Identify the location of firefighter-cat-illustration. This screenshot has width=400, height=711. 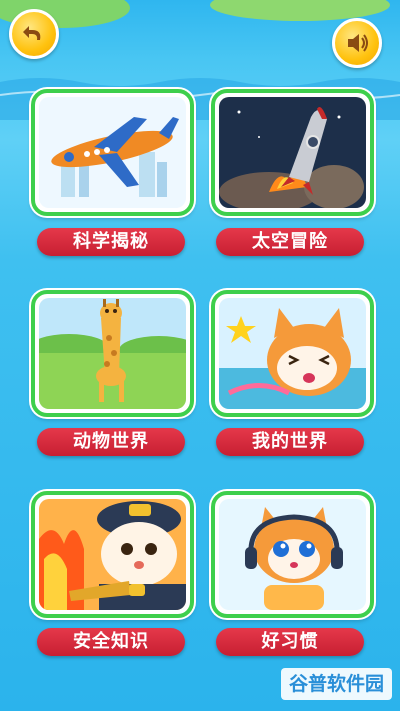
(112, 554).